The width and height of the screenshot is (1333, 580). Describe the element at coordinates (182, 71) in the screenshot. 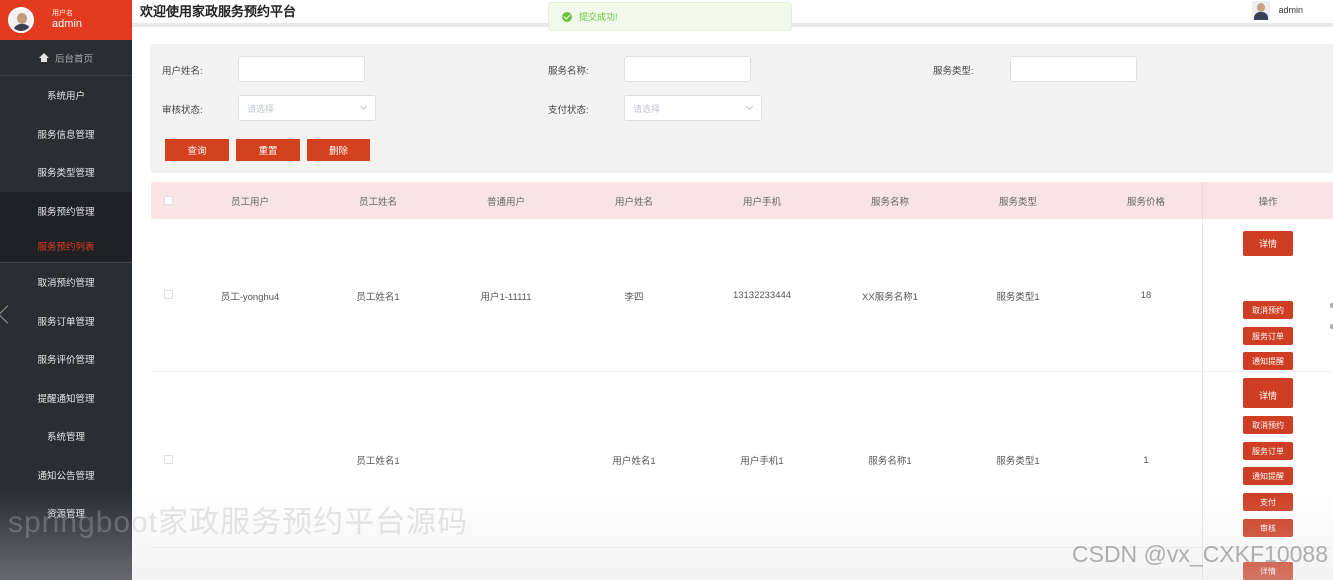

I see `user-name-label: 用户姓名:` at that location.